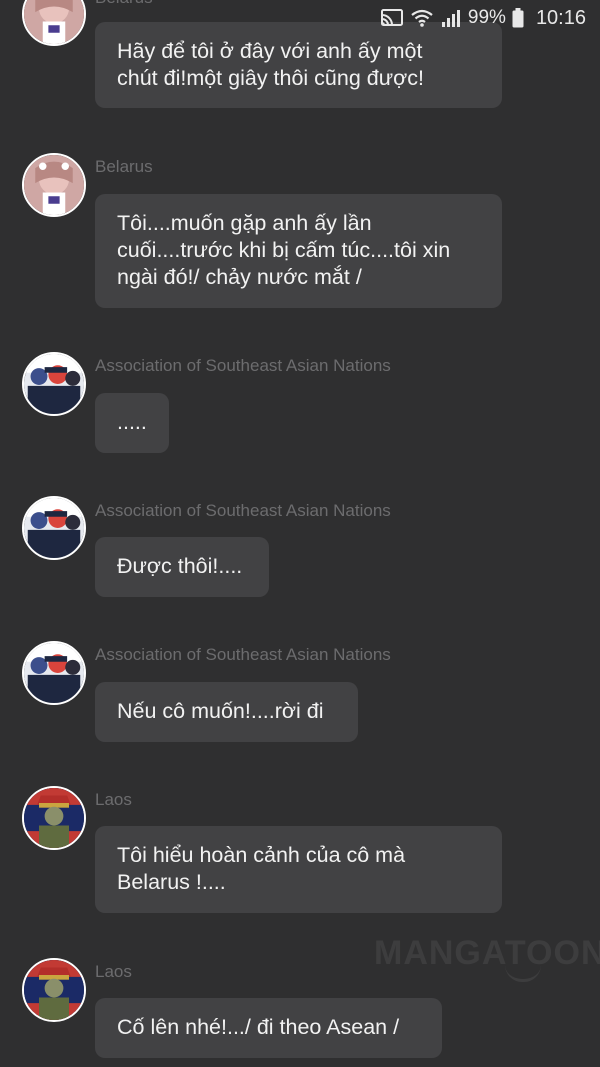 The image size is (600, 1067). What do you see at coordinates (560, 17) in the screenshot?
I see `clock: 10:16` at bounding box center [560, 17].